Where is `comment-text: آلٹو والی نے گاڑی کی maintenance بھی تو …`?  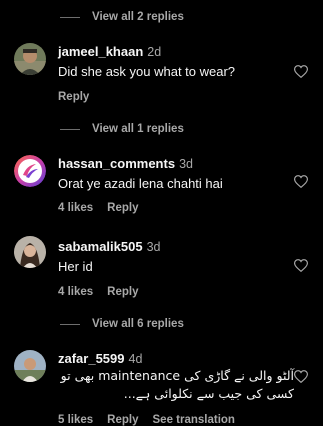 comment-text: آلٹو والی نے گاڑی کی maintenance بھی تو … is located at coordinates (177, 384).